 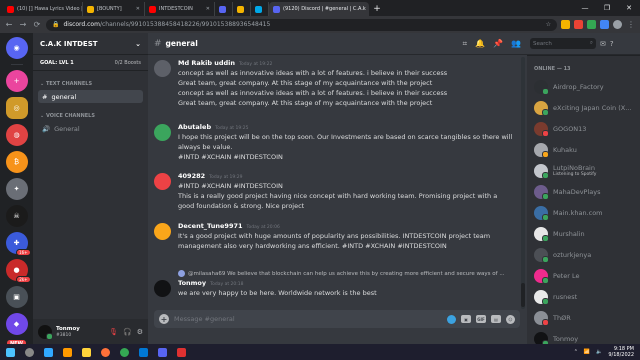 What do you see at coordinates (48, 352) in the screenshot?
I see `photoshop-icon` at bounding box center [48, 352].